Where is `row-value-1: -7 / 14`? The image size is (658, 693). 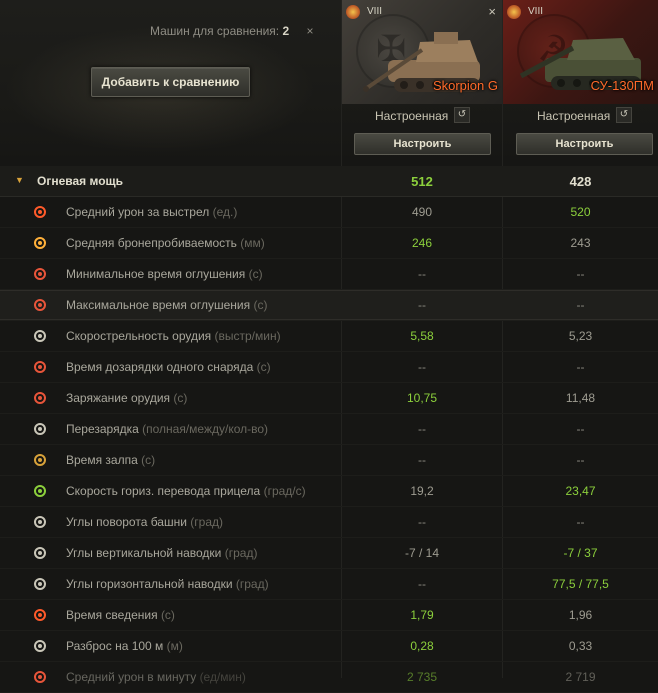 row-value-1: -7 / 14 is located at coordinates (422, 553).